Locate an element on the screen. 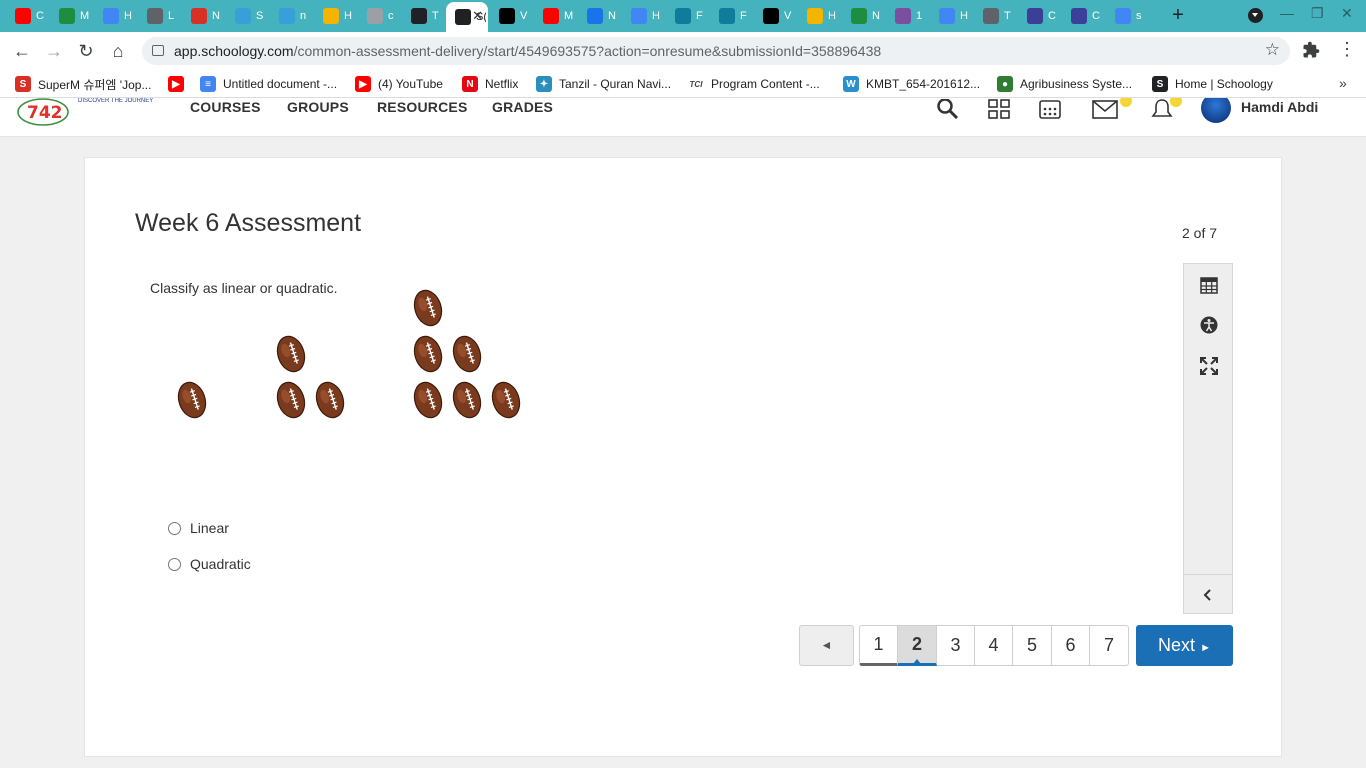  page-number-button: 6 is located at coordinates (1071, 645).